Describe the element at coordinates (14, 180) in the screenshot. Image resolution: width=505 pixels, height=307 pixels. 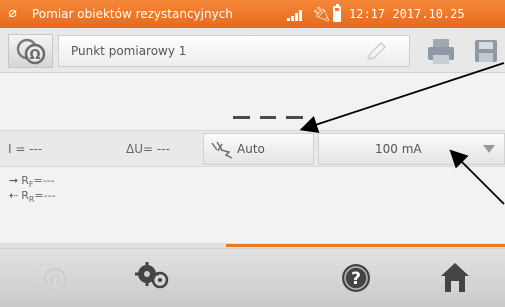
I see `arrow-right-icon: ➞` at that location.